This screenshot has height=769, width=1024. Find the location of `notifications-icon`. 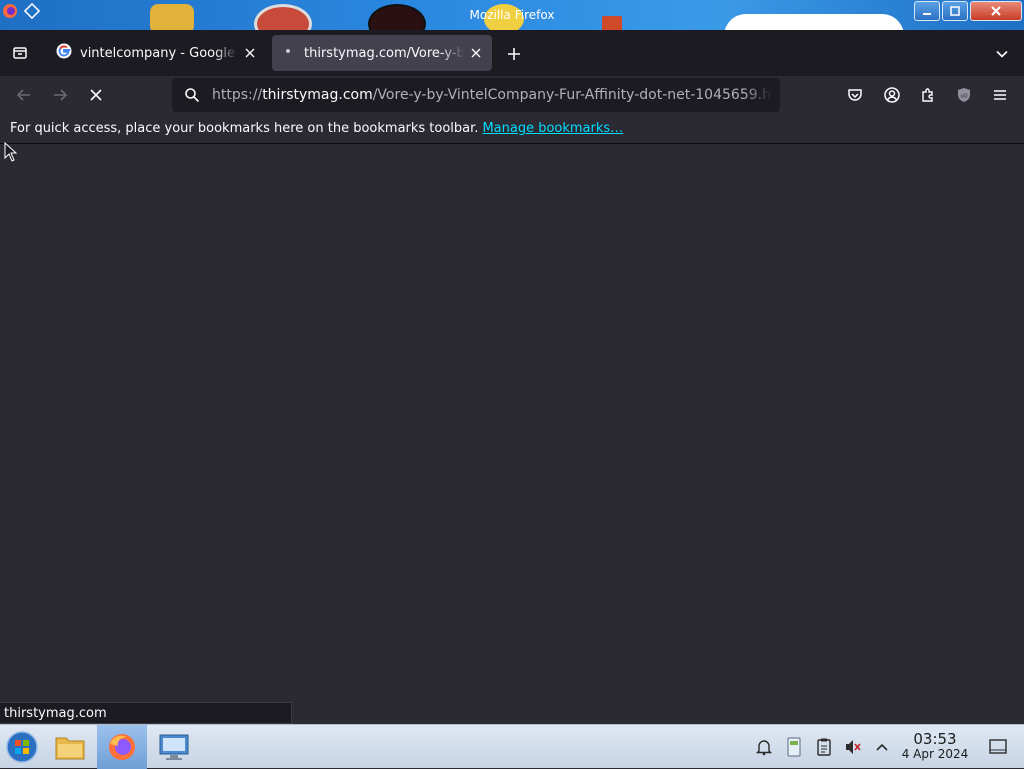

notifications-icon is located at coordinates (764, 747).